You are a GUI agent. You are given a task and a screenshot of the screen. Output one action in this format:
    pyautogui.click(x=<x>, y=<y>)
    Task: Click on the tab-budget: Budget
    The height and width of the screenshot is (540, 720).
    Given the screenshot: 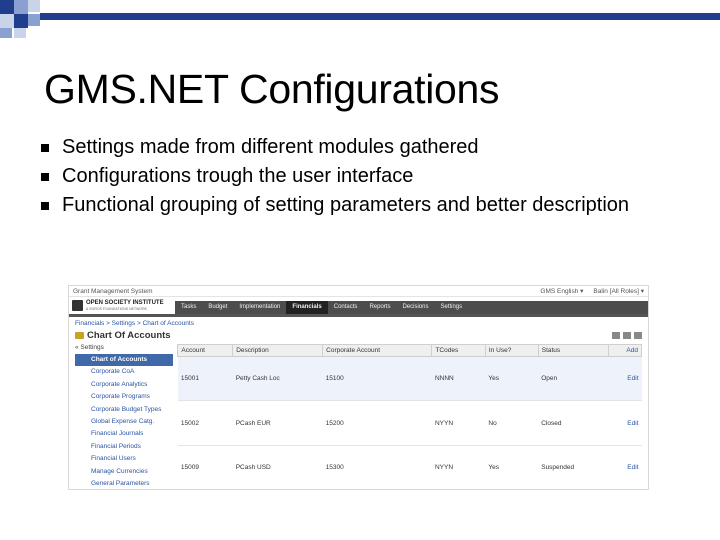 What is the action you would take?
    pyautogui.click(x=217, y=307)
    